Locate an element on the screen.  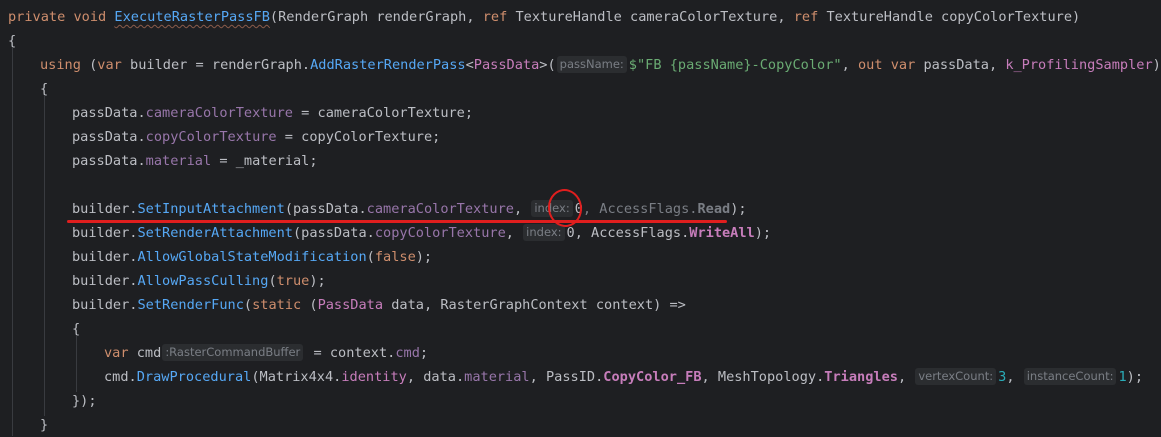
field-name: k_ProfilingSampler is located at coordinates (1078, 65).